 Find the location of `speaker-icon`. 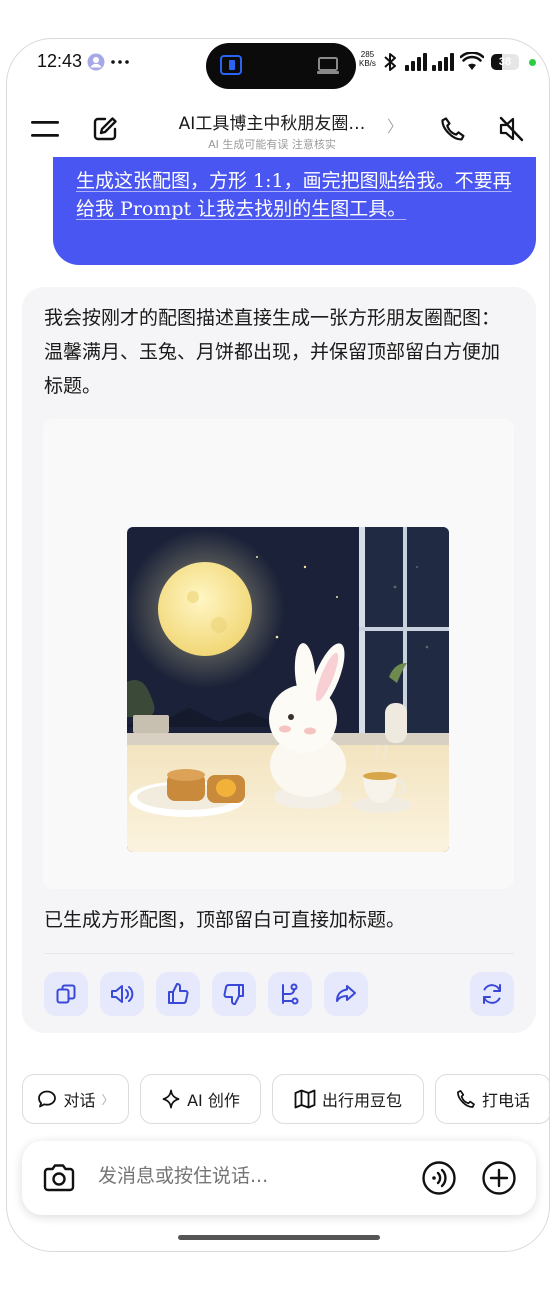

speaker-icon is located at coordinates (122, 994).